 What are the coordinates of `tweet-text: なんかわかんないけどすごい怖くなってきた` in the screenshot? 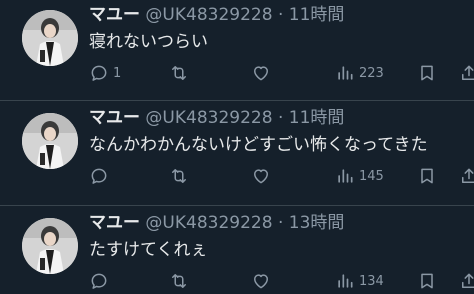 It's located at (258, 145).